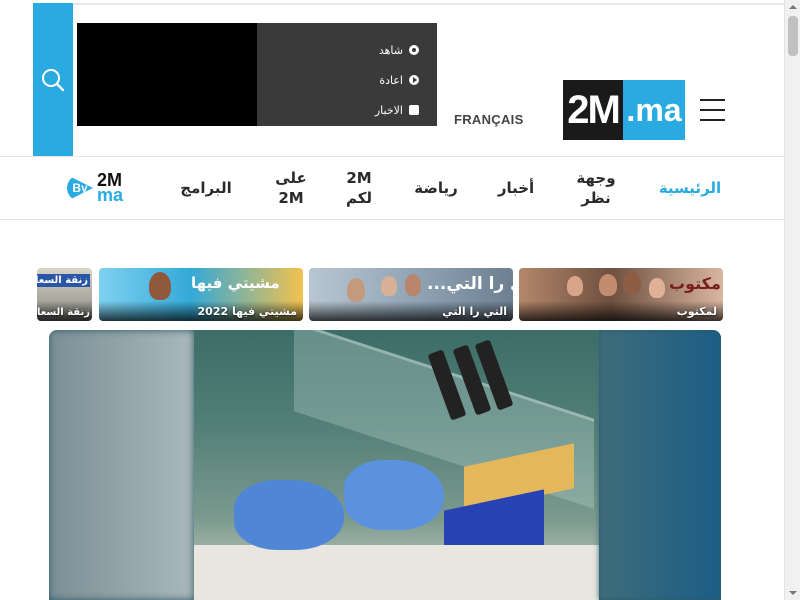 This screenshot has width=800, height=600. I want to click on nav-item-home: الرئيسية, so click(690, 188).